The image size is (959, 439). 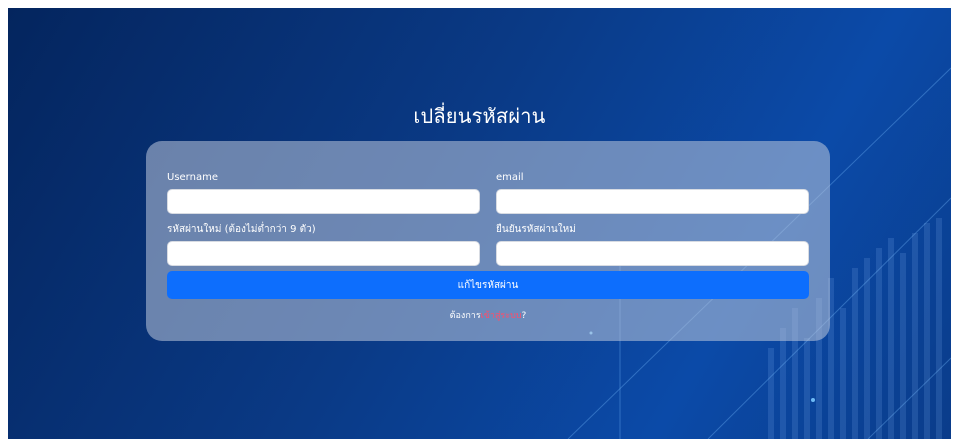 I want to click on change-password-button: แก้ไขรหัสผ่าน, so click(x=488, y=285).